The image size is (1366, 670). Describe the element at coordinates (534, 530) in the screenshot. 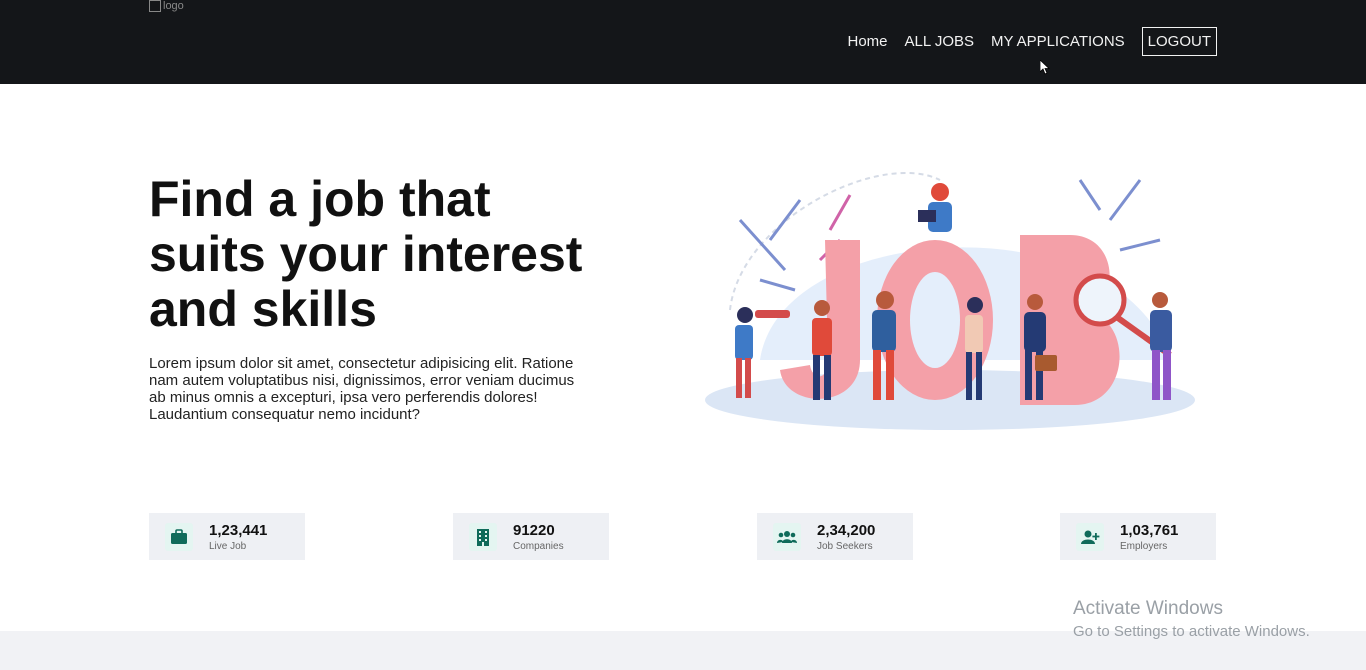

I see `stat-value: 91220` at that location.